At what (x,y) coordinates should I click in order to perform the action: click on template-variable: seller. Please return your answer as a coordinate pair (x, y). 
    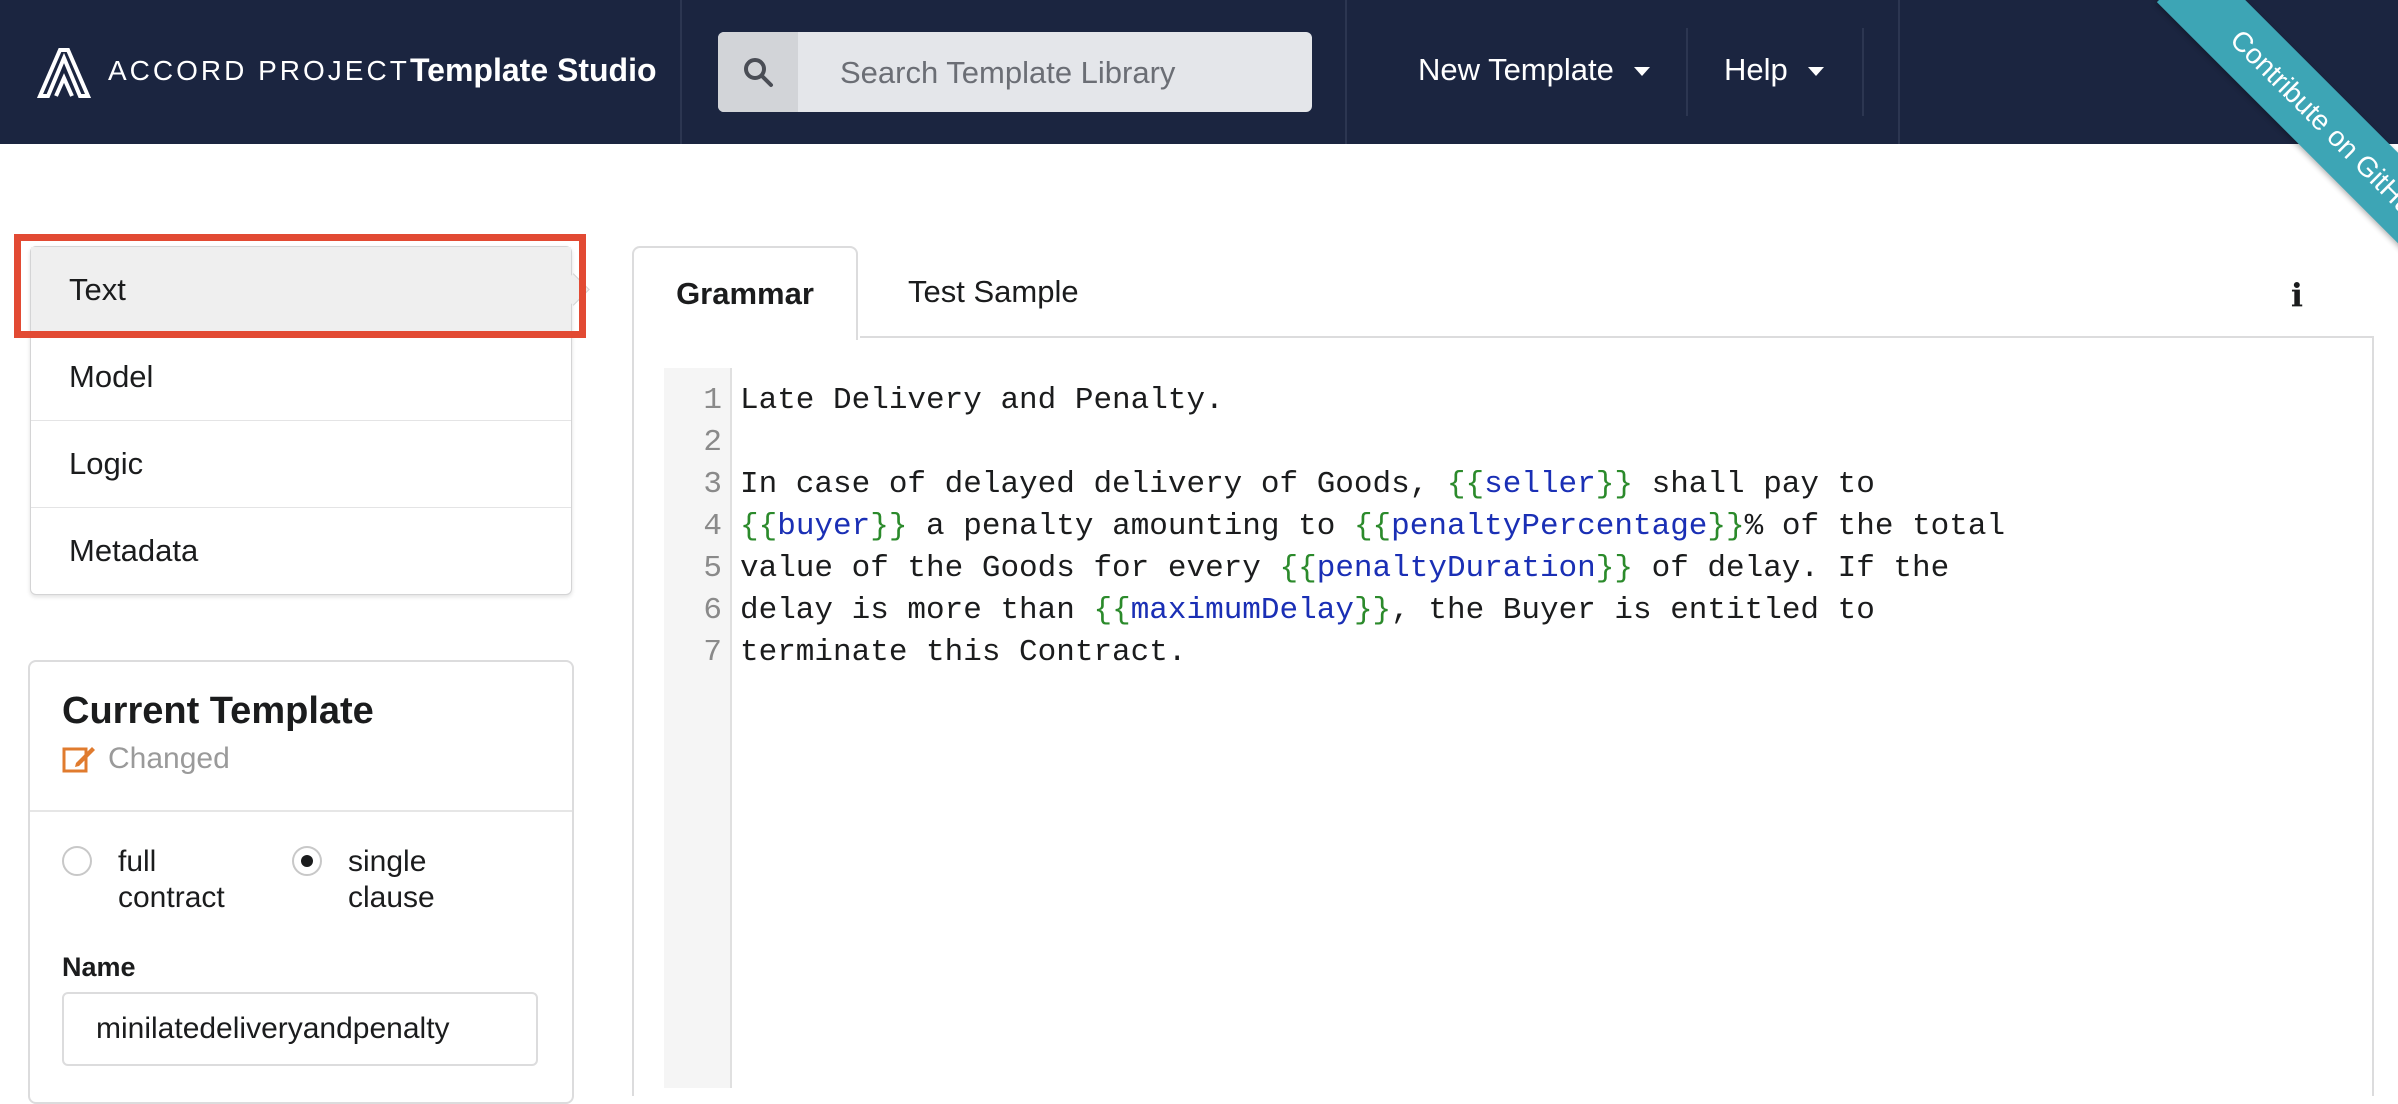
    Looking at the image, I should click on (1540, 484).